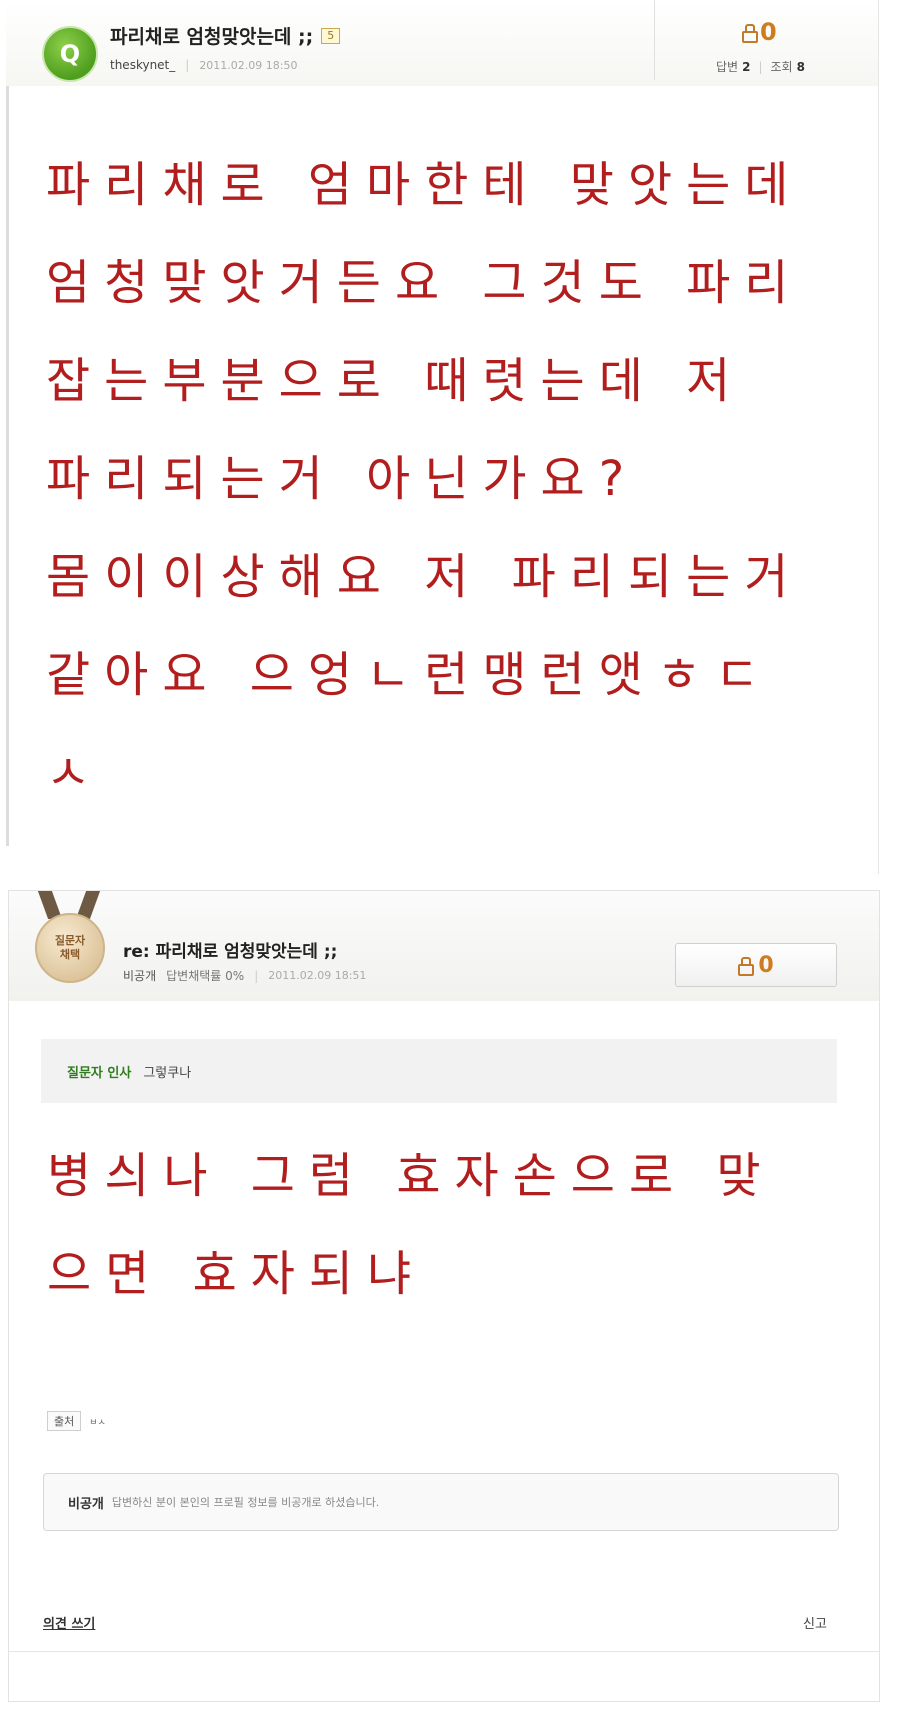  I want to click on answer-body-line: 병싀나 그럼 효자손으로 맞, so click(411, 1176).